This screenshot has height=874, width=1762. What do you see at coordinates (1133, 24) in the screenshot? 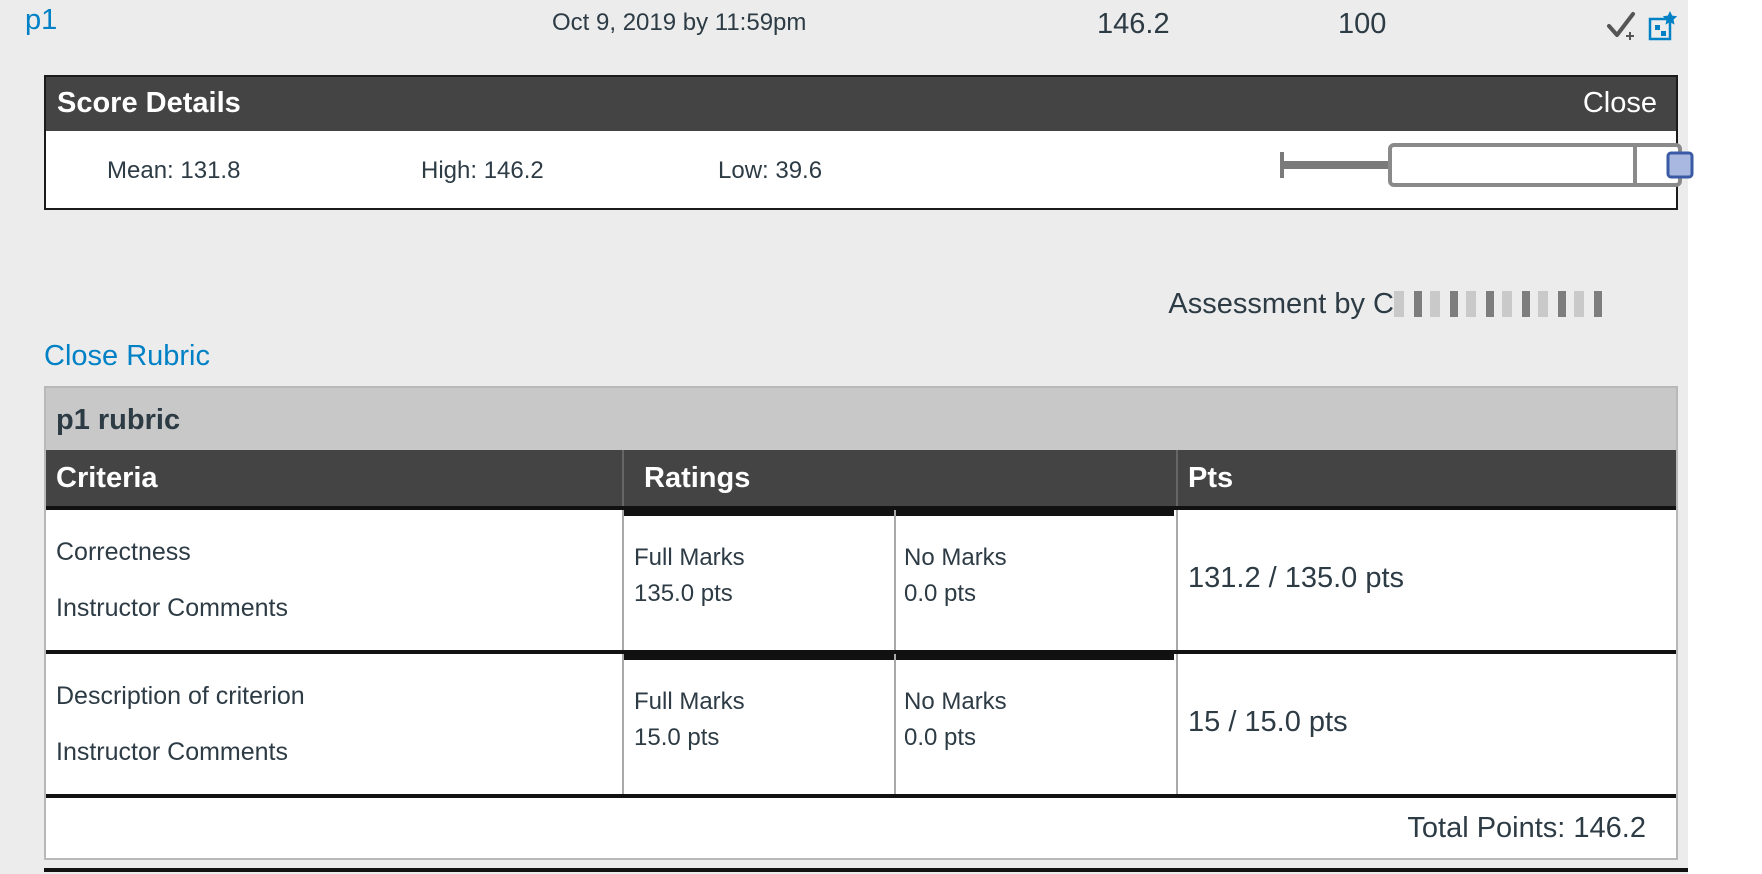
I see `score-value: 146.2` at bounding box center [1133, 24].